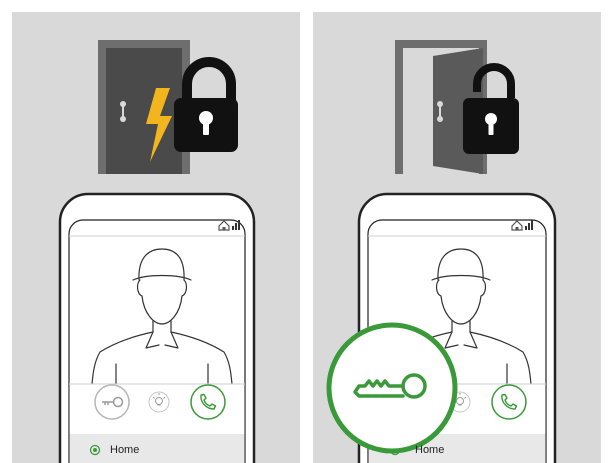 The image size is (613, 463). I want to click on light-button, so click(159, 402).